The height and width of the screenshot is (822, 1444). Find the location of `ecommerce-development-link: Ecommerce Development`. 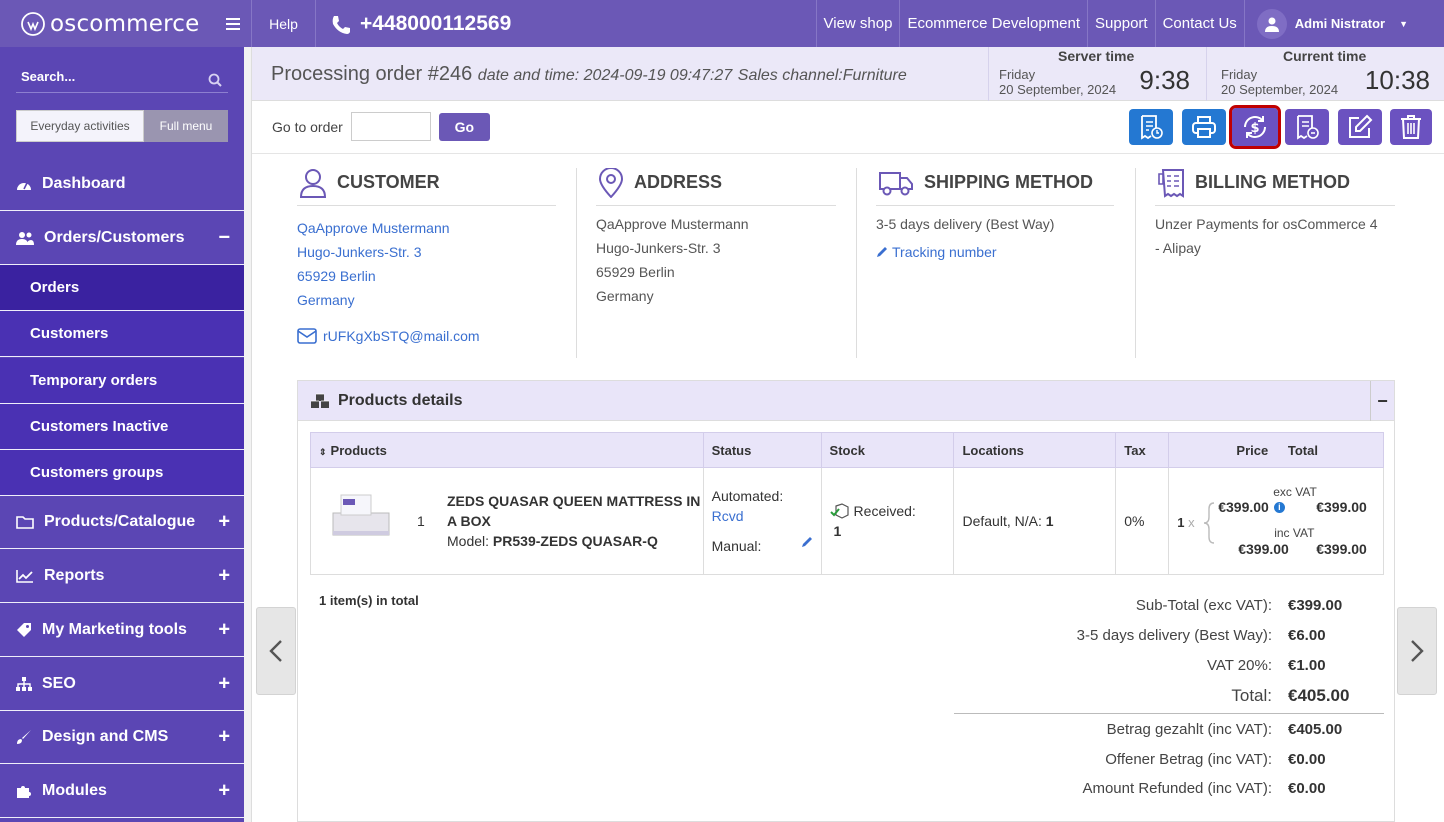

ecommerce-development-link: Ecommerce Development is located at coordinates (993, 23).